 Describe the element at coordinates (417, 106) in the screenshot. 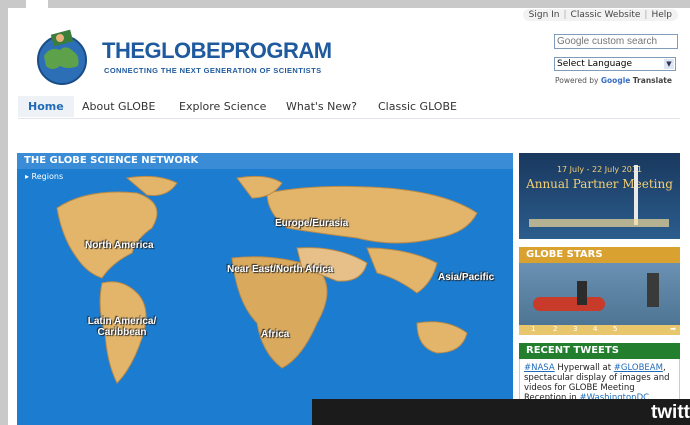

I see `nav-classic-globe: Classic GLOBE` at that location.